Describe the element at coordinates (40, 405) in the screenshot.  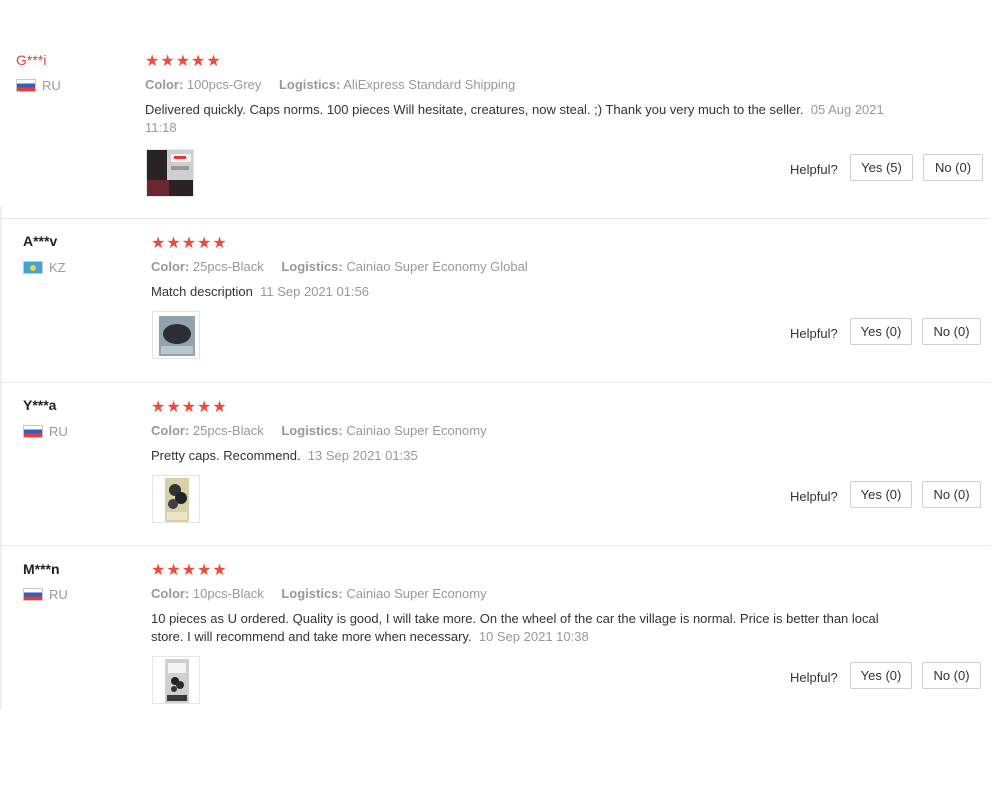
I see `reviewer-name: Y***a` at that location.